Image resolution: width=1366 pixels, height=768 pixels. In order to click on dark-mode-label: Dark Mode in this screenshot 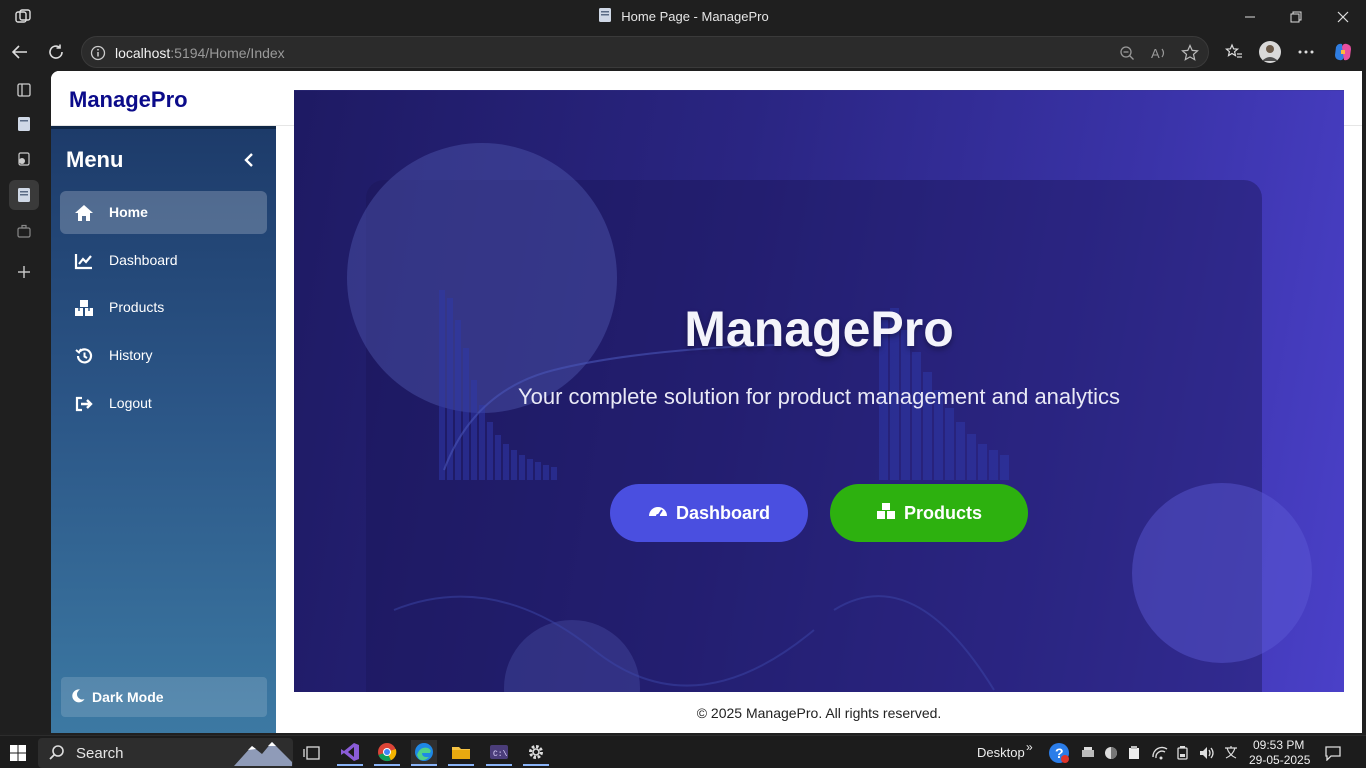, I will do `click(128, 697)`.